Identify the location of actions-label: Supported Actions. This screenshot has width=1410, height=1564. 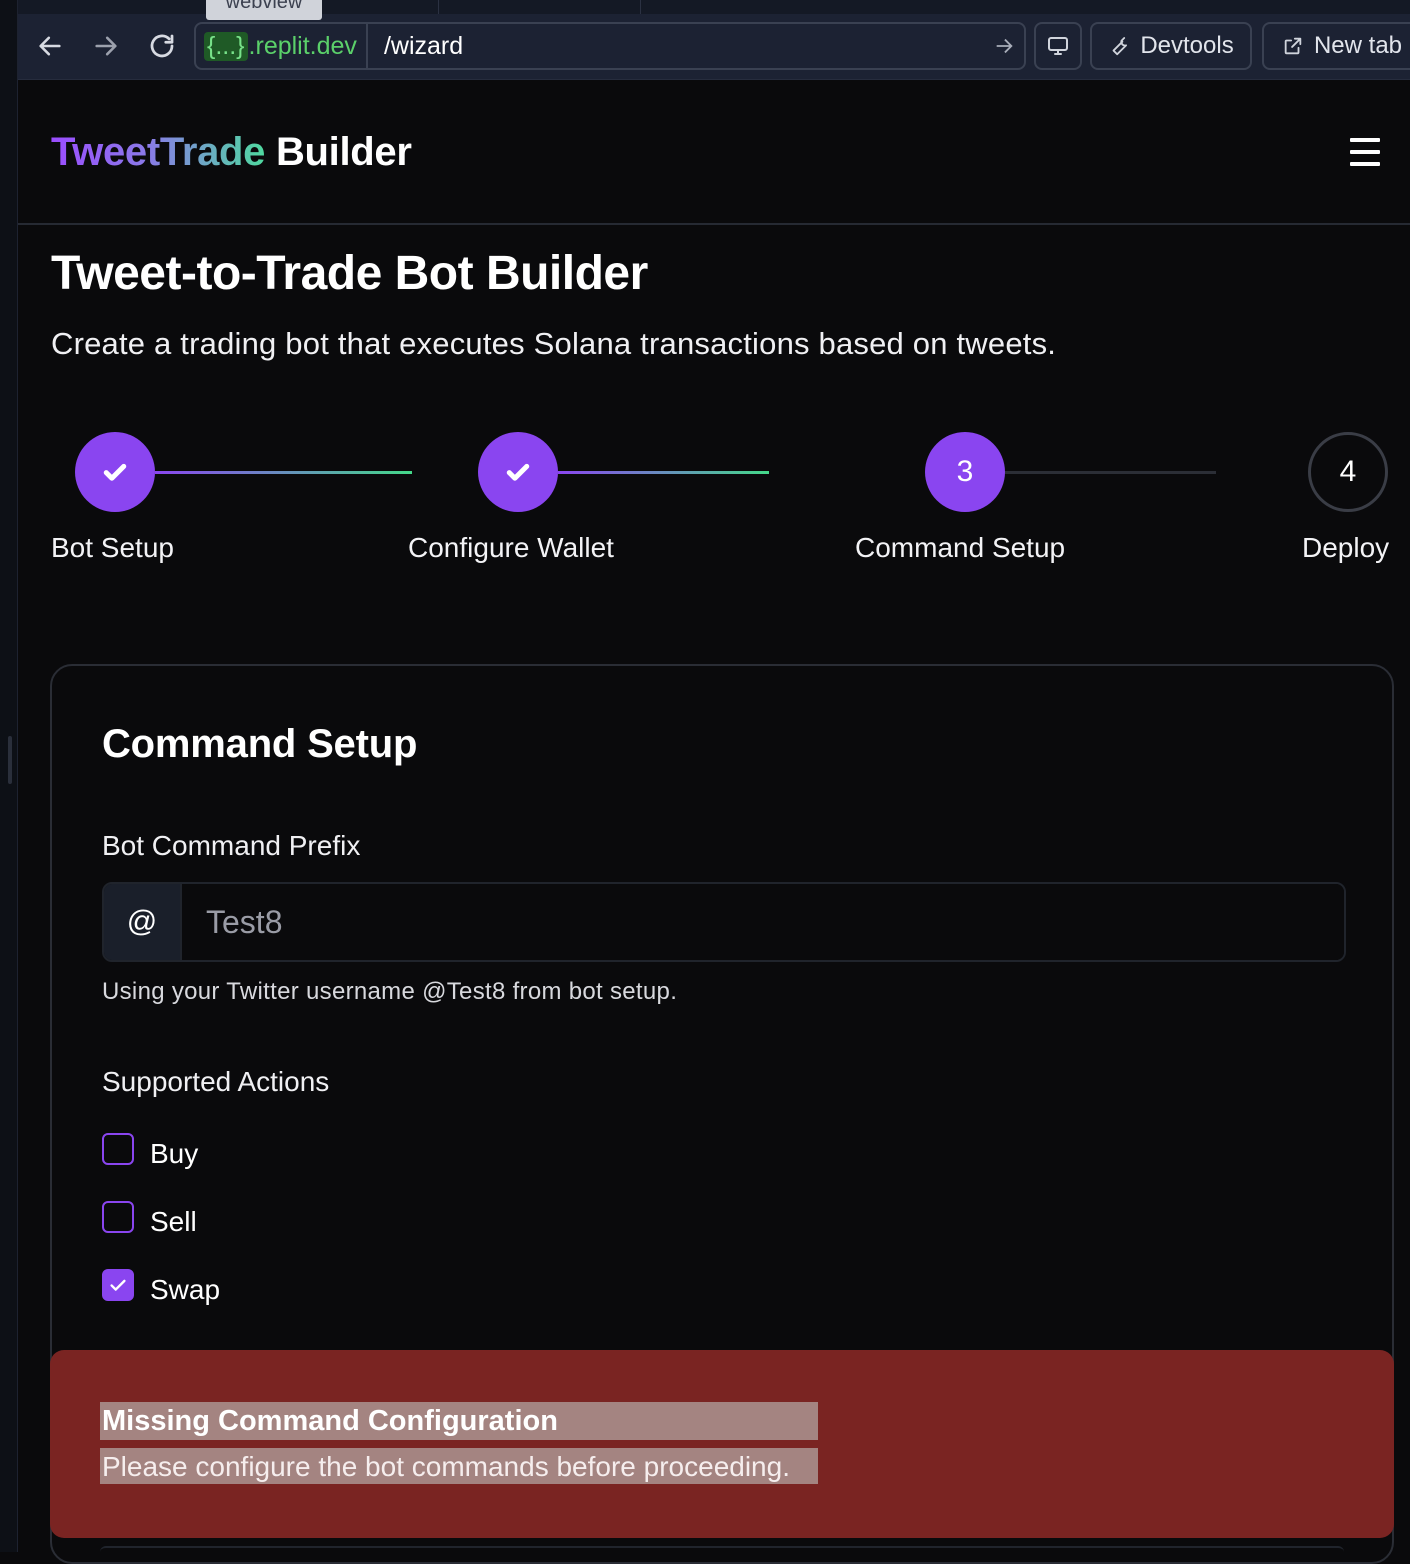
(216, 1081).